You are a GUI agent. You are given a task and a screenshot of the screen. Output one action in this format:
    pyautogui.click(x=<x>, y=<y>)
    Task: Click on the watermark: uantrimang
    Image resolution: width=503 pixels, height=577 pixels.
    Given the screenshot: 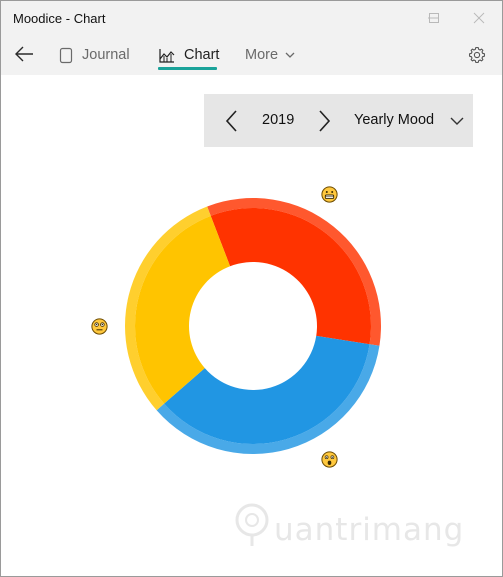 What is the action you would take?
    pyautogui.click(x=349, y=526)
    